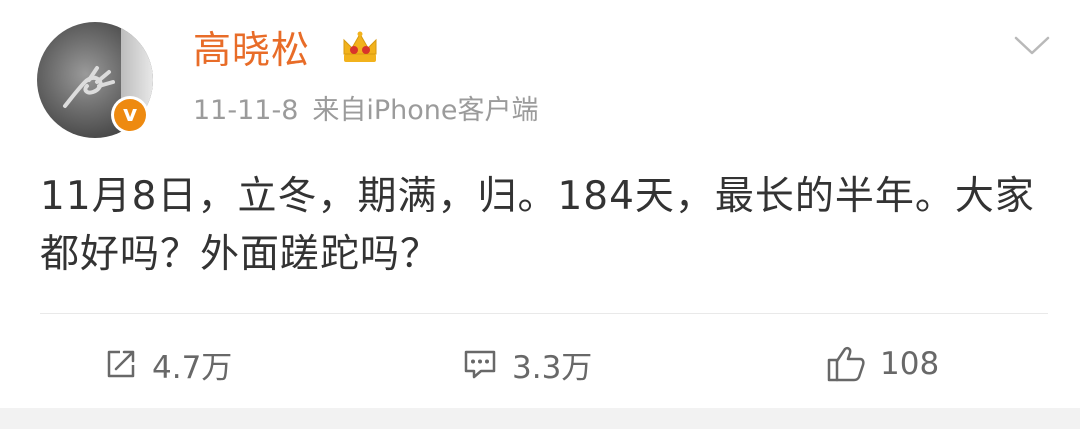 This screenshot has width=1080, height=429. I want to click on post-date: 11-11-8, so click(246, 110).